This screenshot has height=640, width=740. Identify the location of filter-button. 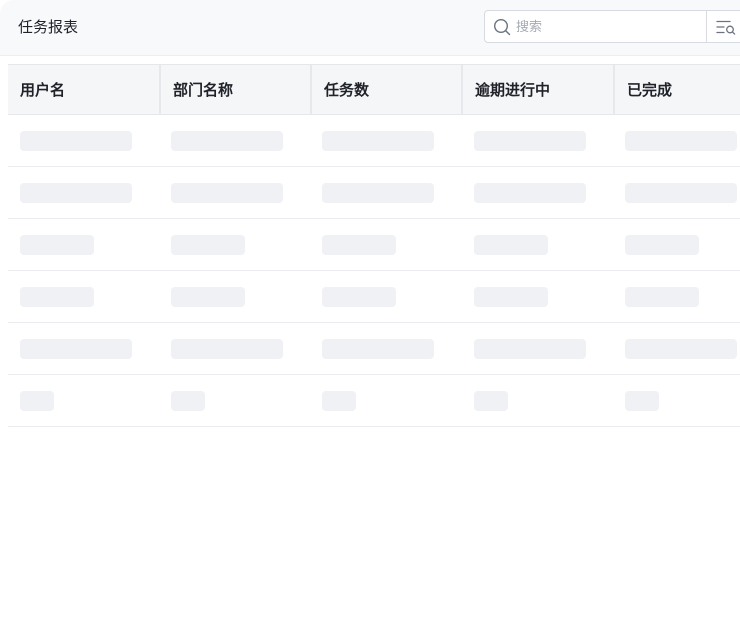
(723, 26).